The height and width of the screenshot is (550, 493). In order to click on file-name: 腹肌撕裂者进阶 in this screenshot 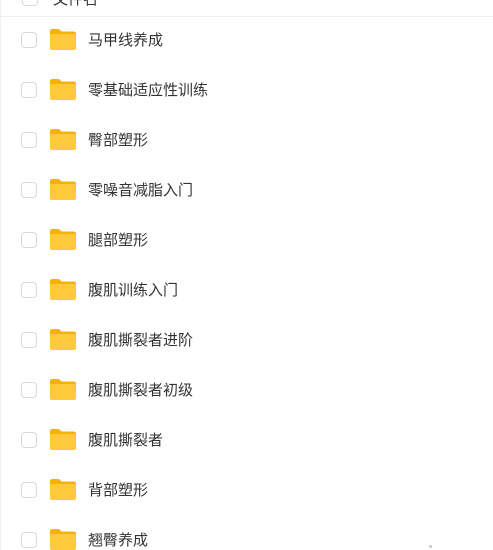, I will do `click(140, 340)`.